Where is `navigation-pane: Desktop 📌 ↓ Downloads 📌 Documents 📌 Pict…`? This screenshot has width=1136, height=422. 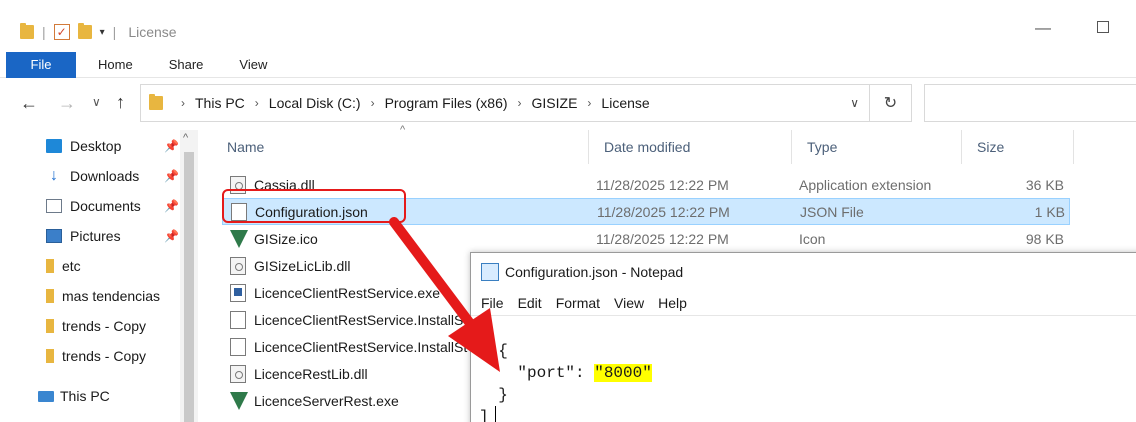
navigation-pane: Desktop 📌 ↓ Downloads 📌 Documents 📌 Pict… is located at coordinates (100, 276).